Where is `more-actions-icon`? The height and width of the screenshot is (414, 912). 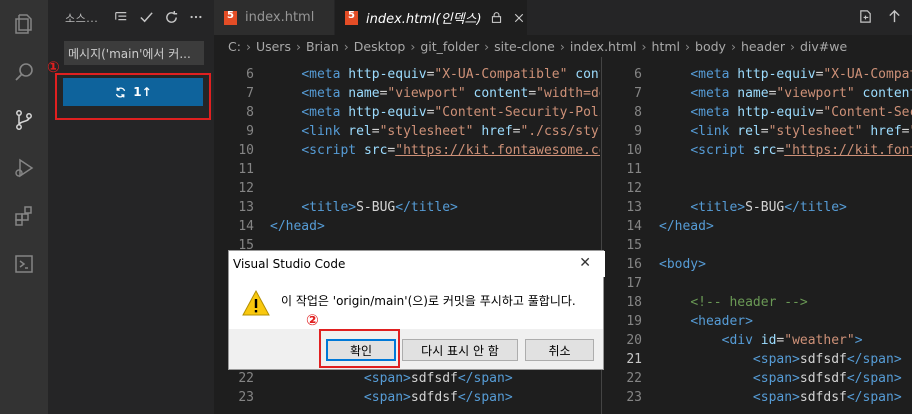 more-actions-icon is located at coordinates (196, 17).